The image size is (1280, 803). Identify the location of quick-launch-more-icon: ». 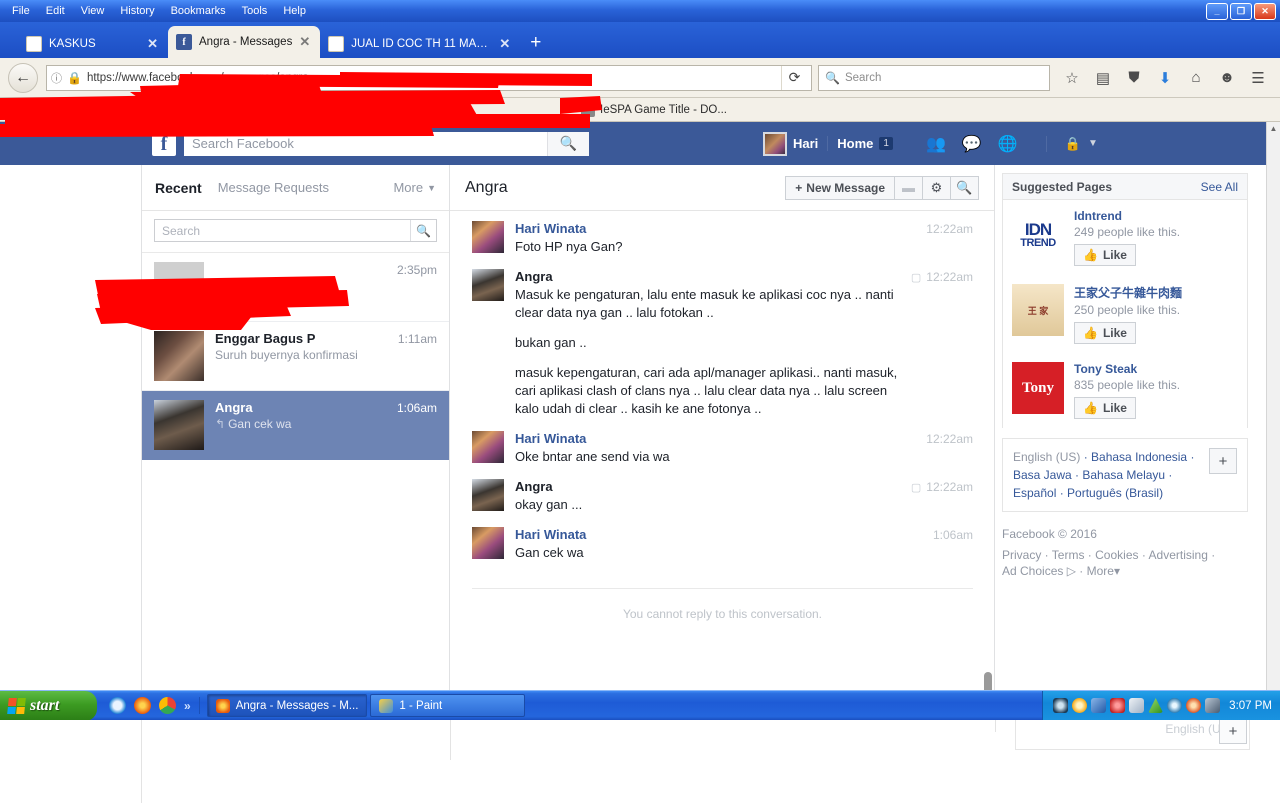
(187, 706).